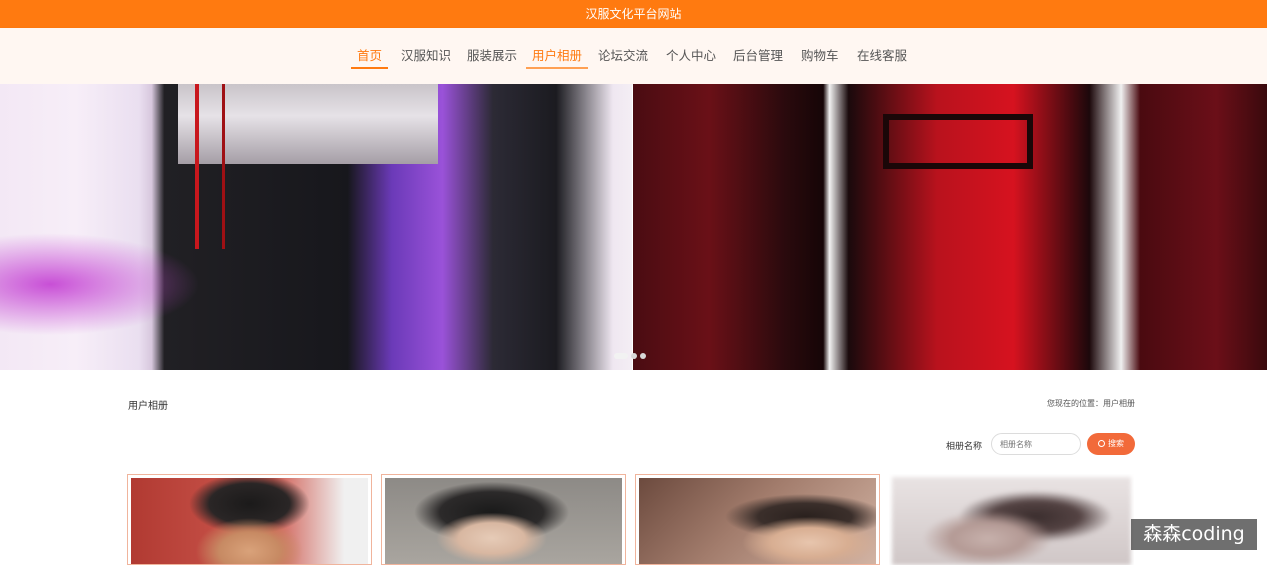 Image resolution: width=1267 pixels, height=565 pixels. I want to click on site-title: 汉服文化平台网站, so click(633, 14).